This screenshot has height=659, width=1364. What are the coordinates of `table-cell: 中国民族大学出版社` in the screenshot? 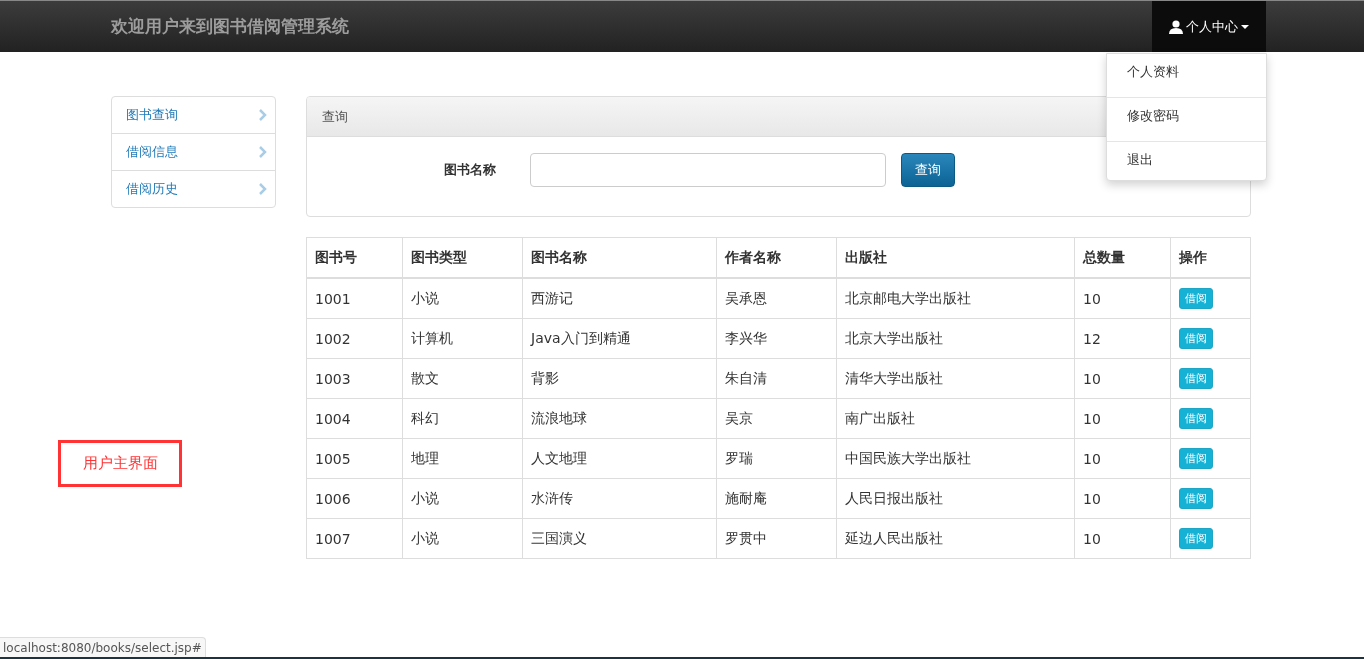 It's located at (955, 458).